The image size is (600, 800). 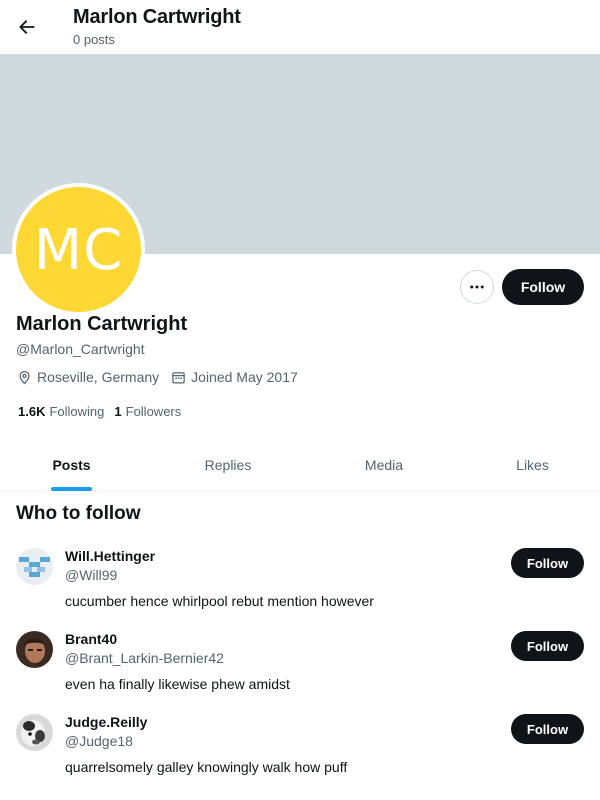 I want to click on profile-tabs: Posts Replies Media Likes, so click(x=300, y=465).